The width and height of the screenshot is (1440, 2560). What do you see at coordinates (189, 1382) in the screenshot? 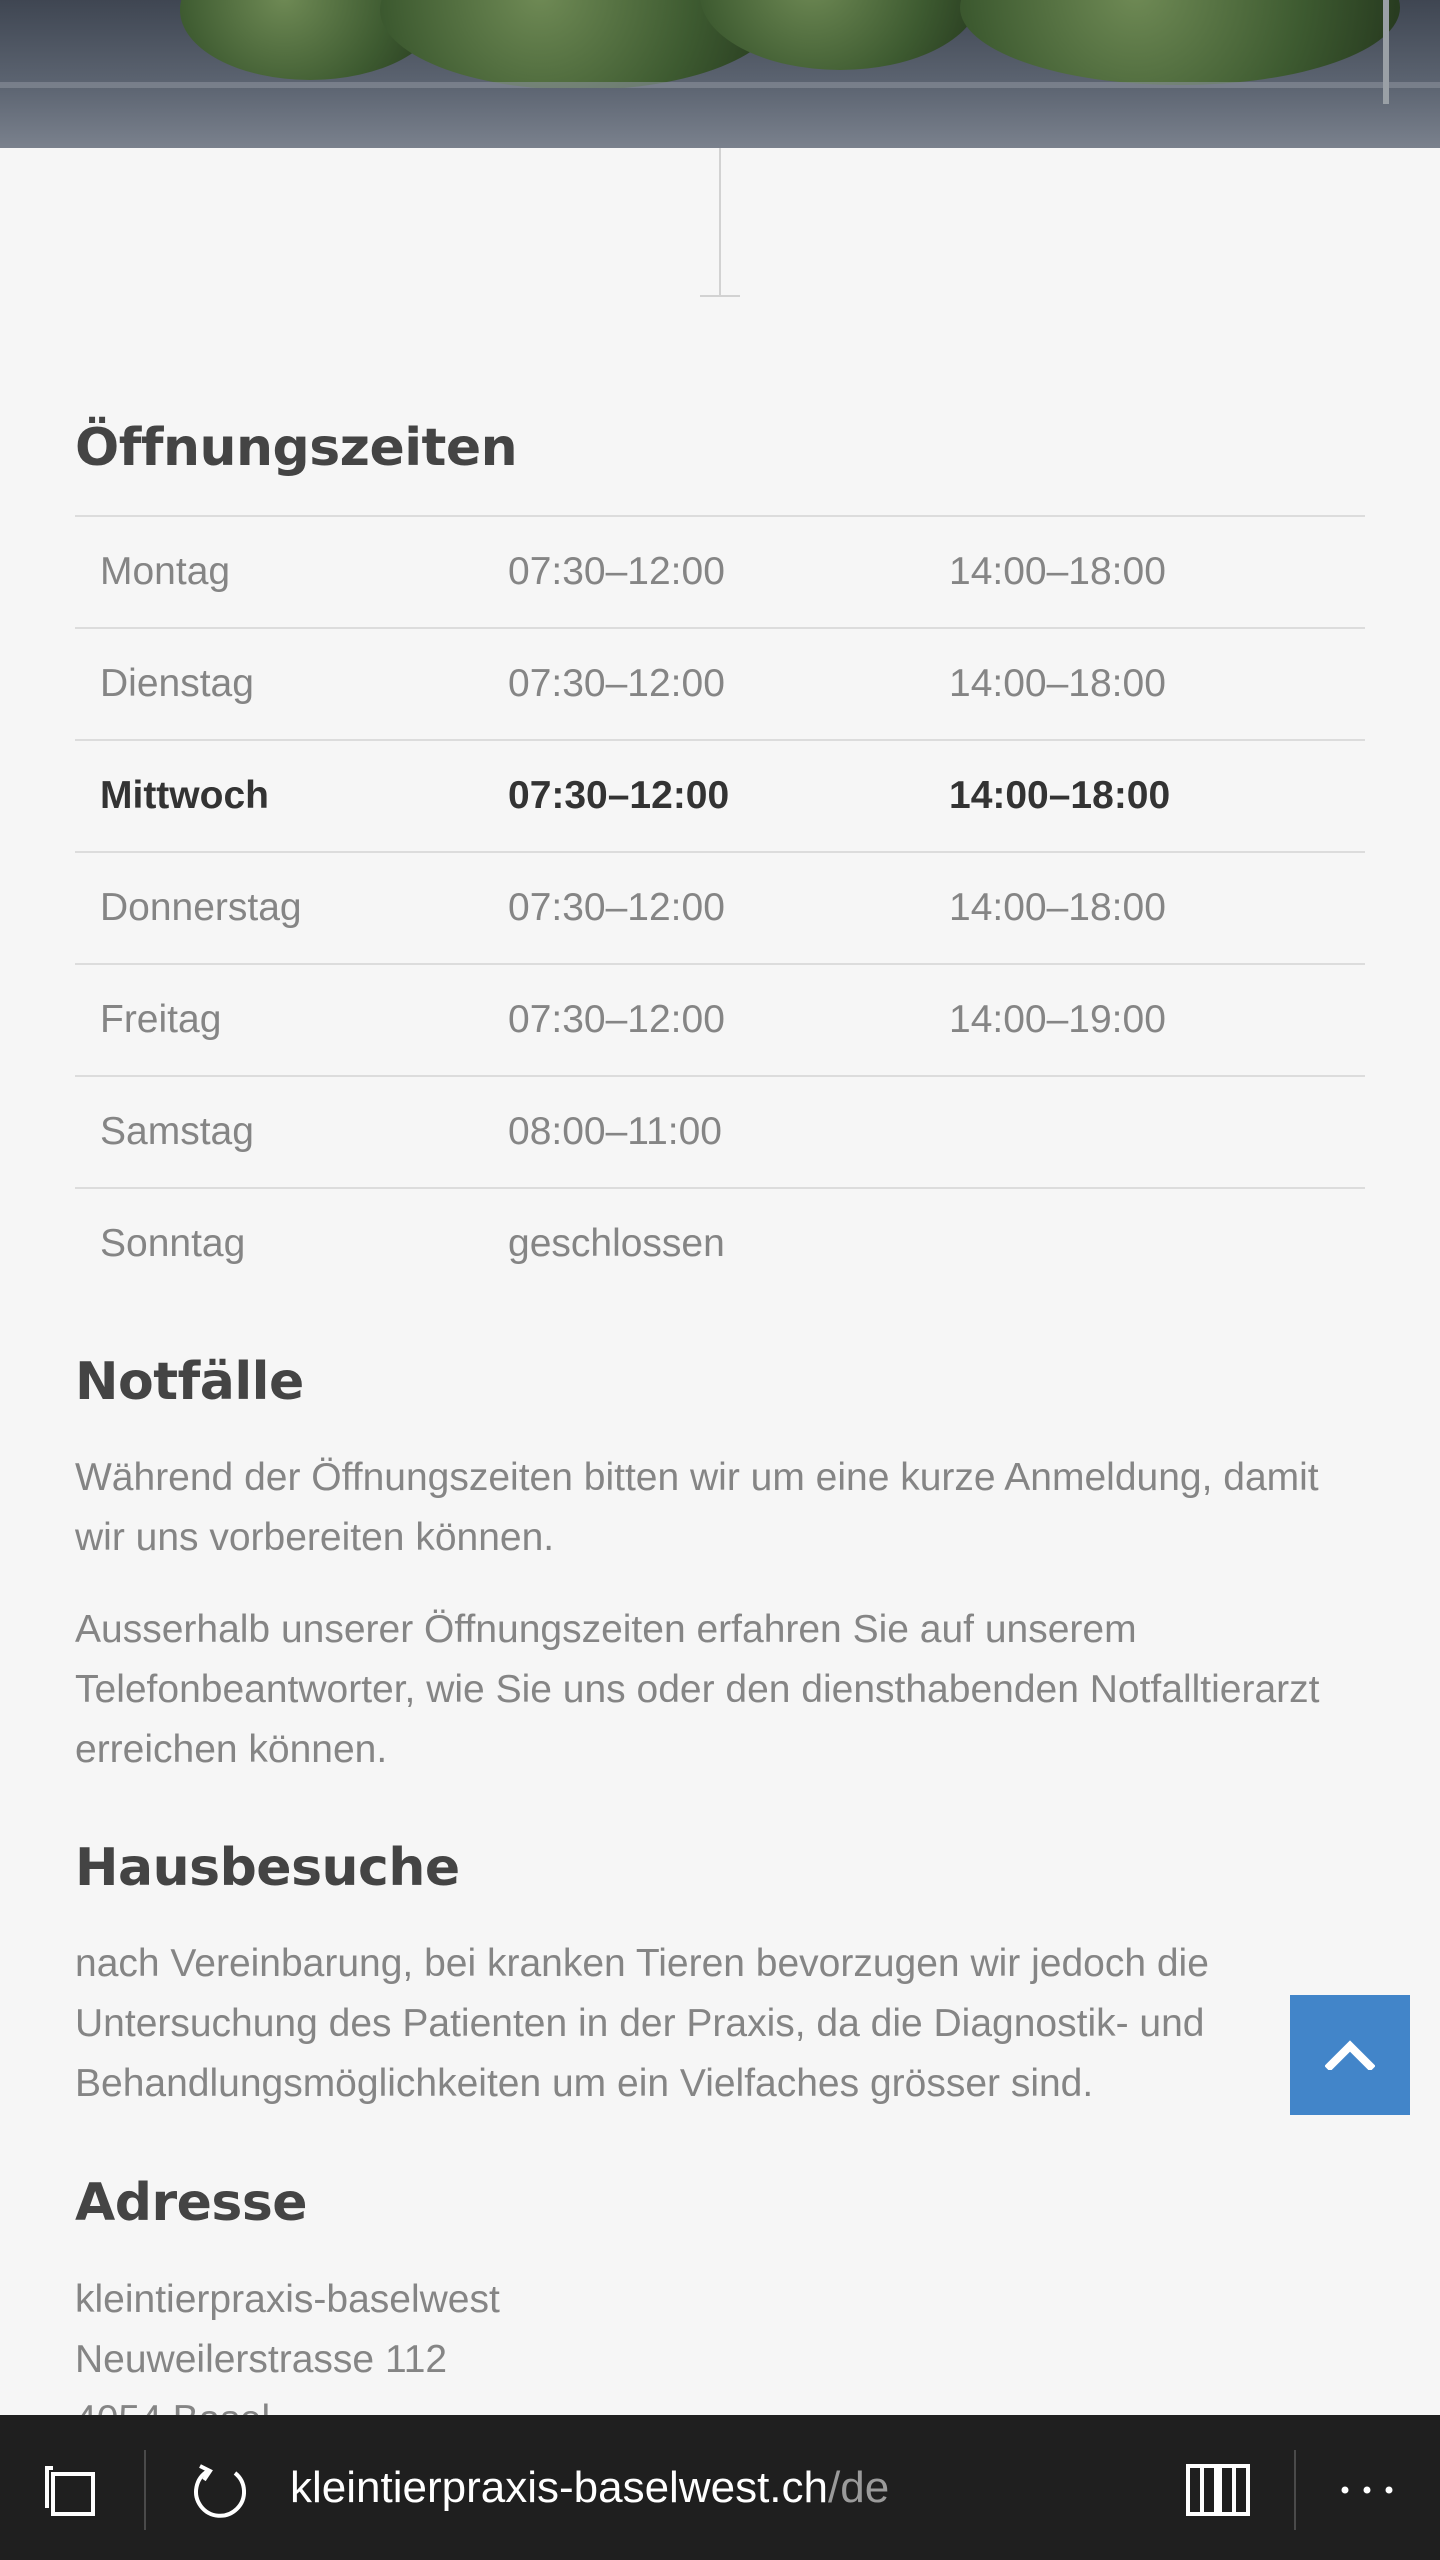
I see `emergency-heading: Notfälle` at bounding box center [189, 1382].